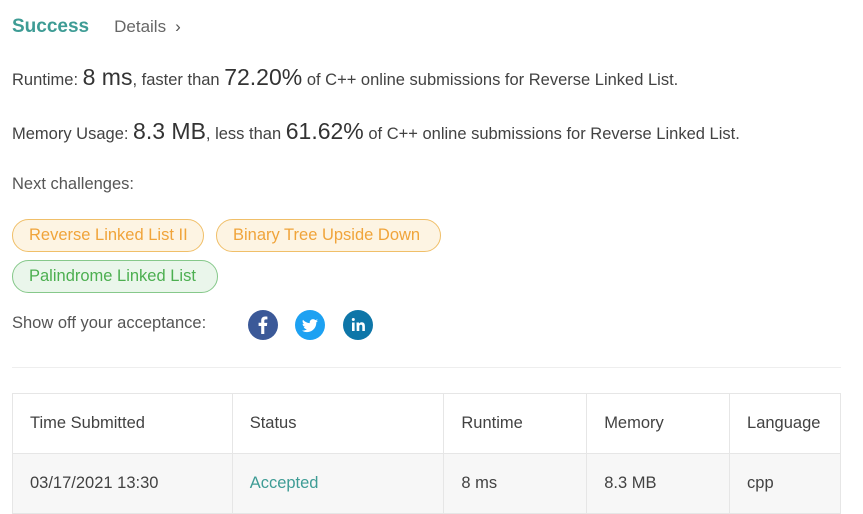 The image size is (863, 514). I want to click on challenge-chip-binary-tree-upside-down: Binary Tree Upside Down, so click(328, 235).